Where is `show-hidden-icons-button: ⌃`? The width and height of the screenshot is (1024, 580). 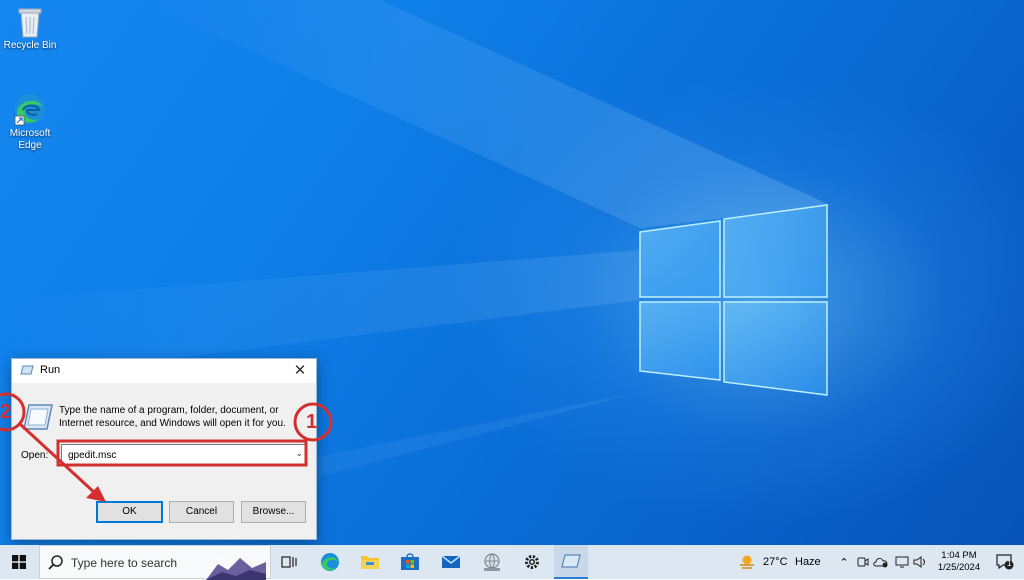 show-hidden-icons-button: ⌃ is located at coordinates (844, 562).